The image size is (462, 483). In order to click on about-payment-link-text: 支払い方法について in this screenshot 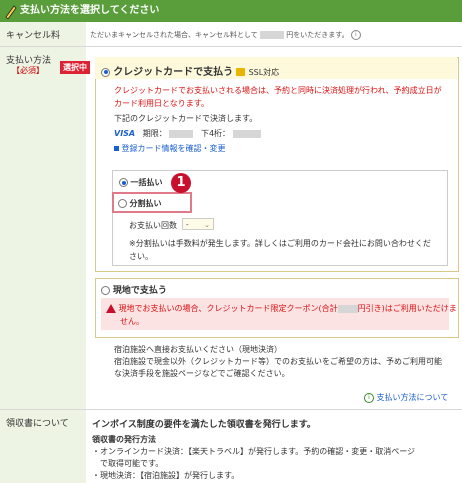, I will do `click(412, 397)`.